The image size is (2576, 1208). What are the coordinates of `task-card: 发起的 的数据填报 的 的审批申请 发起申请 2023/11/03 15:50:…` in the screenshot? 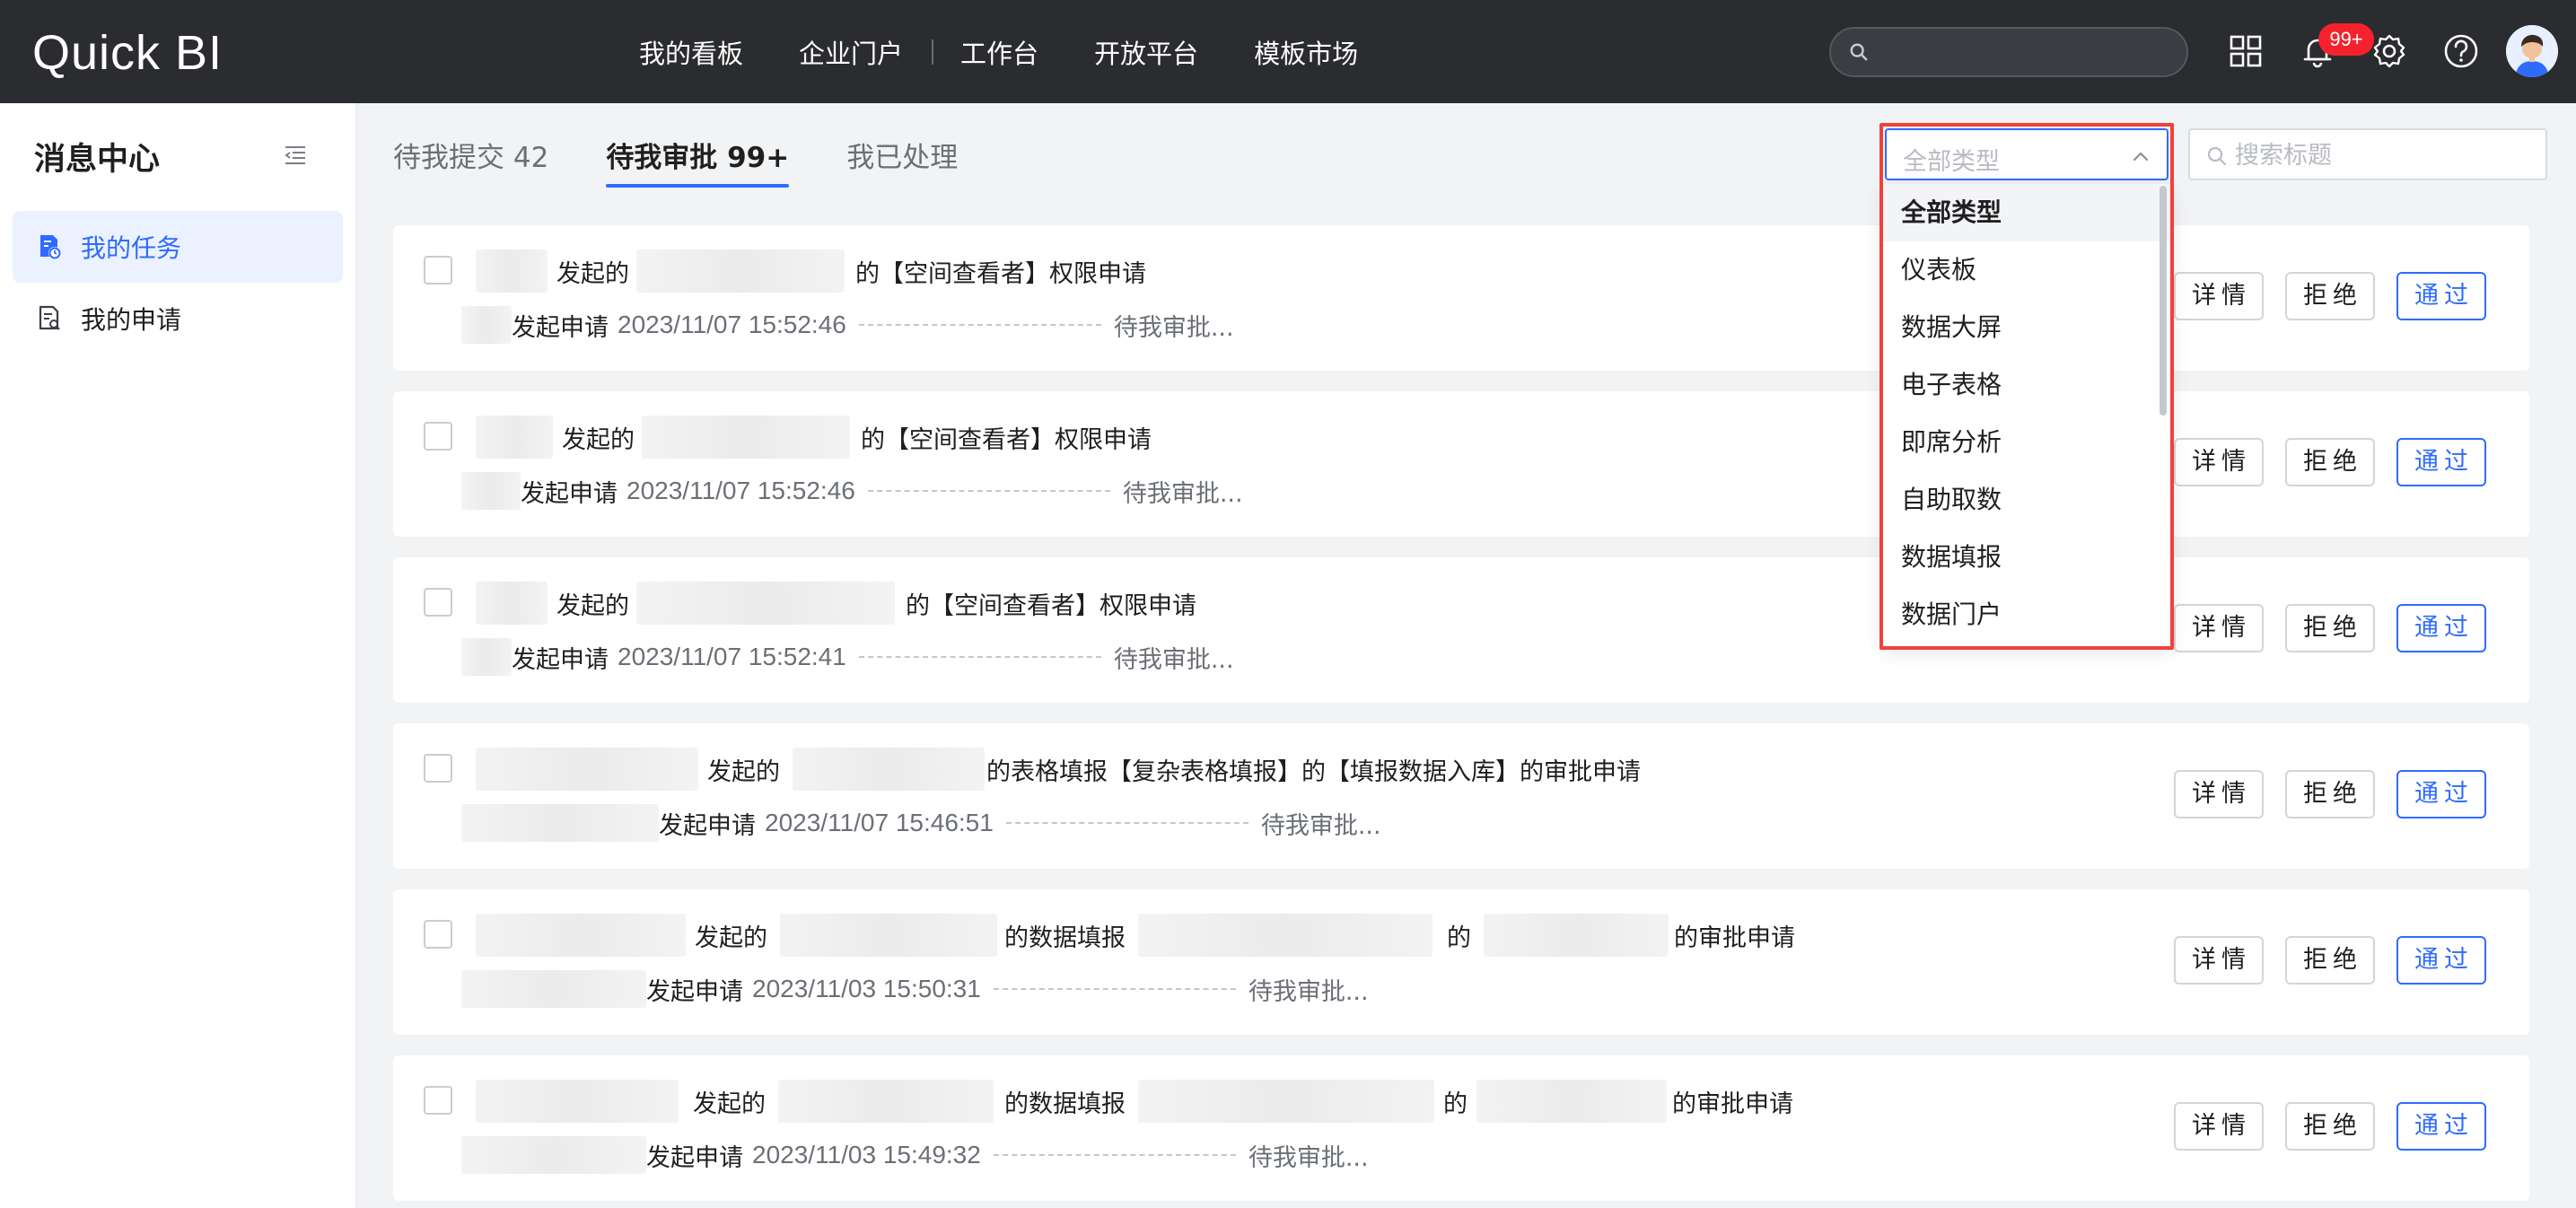 It's located at (1461, 962).